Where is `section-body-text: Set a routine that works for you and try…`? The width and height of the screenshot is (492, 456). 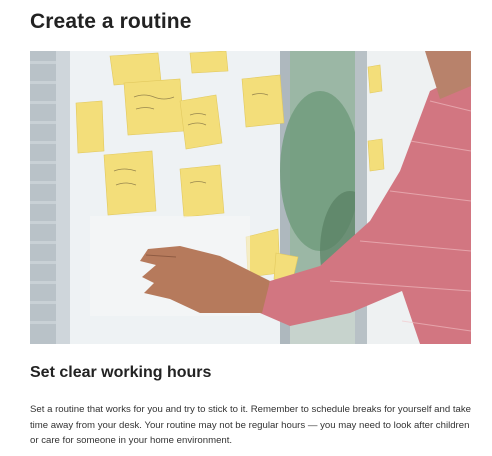
section-body-text: Set a routine that works for you and try… is located at coordinates (250, 425).